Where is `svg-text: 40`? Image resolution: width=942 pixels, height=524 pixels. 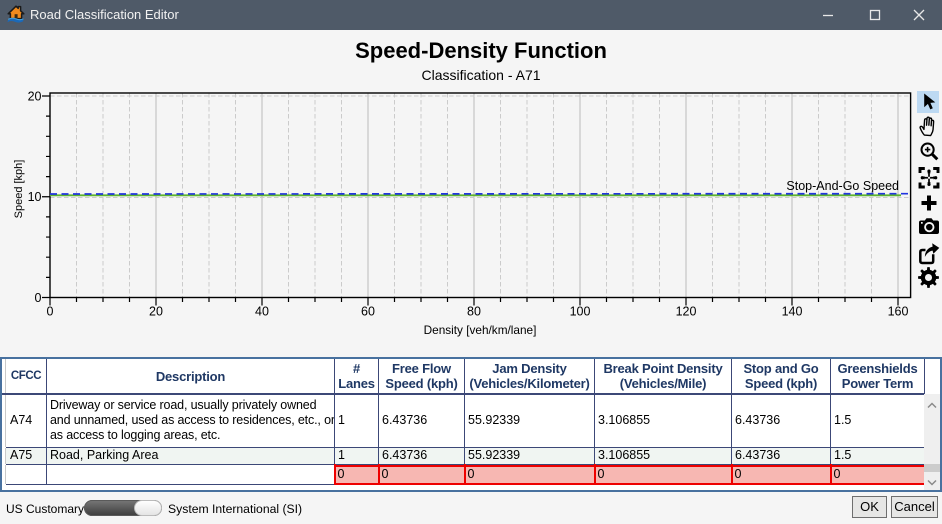 svg-text: 40 is located at coordinates (262, 312).